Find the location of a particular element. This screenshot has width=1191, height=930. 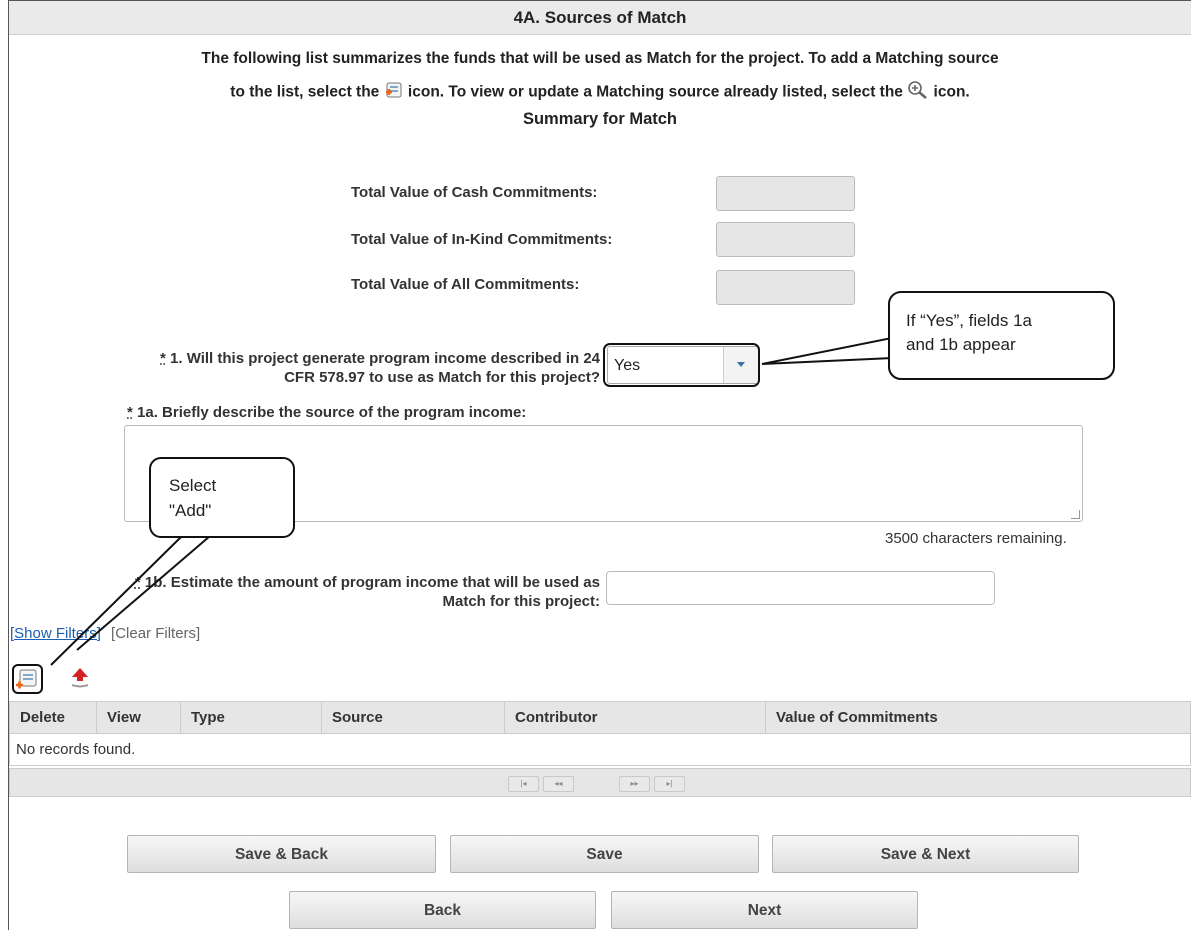

cash-commitments-label: Total Value of Cash Commitments: is located at coordinates (474, 192).